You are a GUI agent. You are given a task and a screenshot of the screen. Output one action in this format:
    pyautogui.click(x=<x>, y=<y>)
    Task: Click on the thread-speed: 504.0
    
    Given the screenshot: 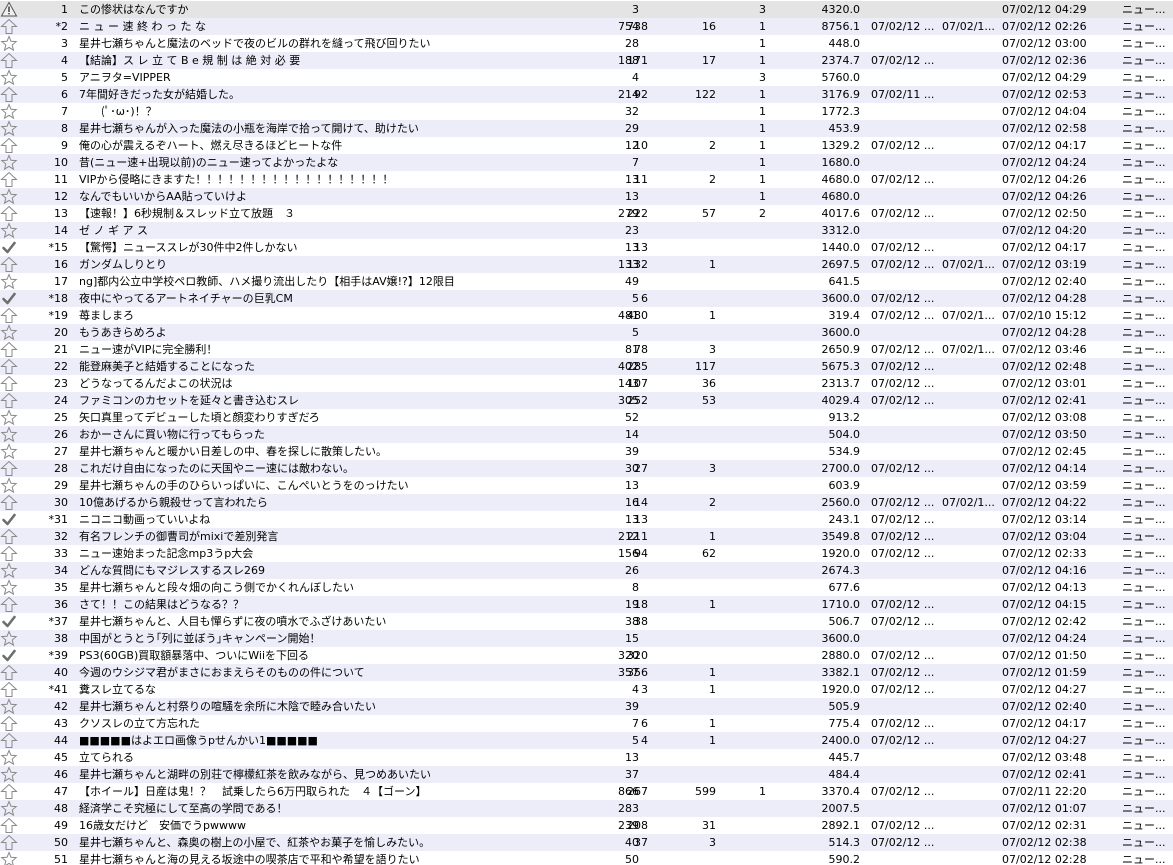 What is the action you would take?
    pyautogui.click(x=844, y=434)
    